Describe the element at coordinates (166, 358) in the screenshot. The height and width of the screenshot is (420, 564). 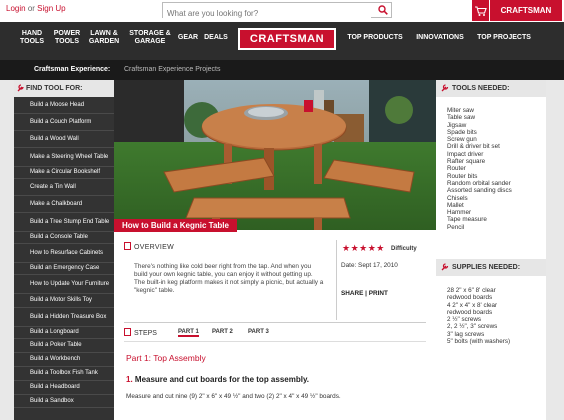
I see `part-title: Part 1: Top Assembly` at that location.